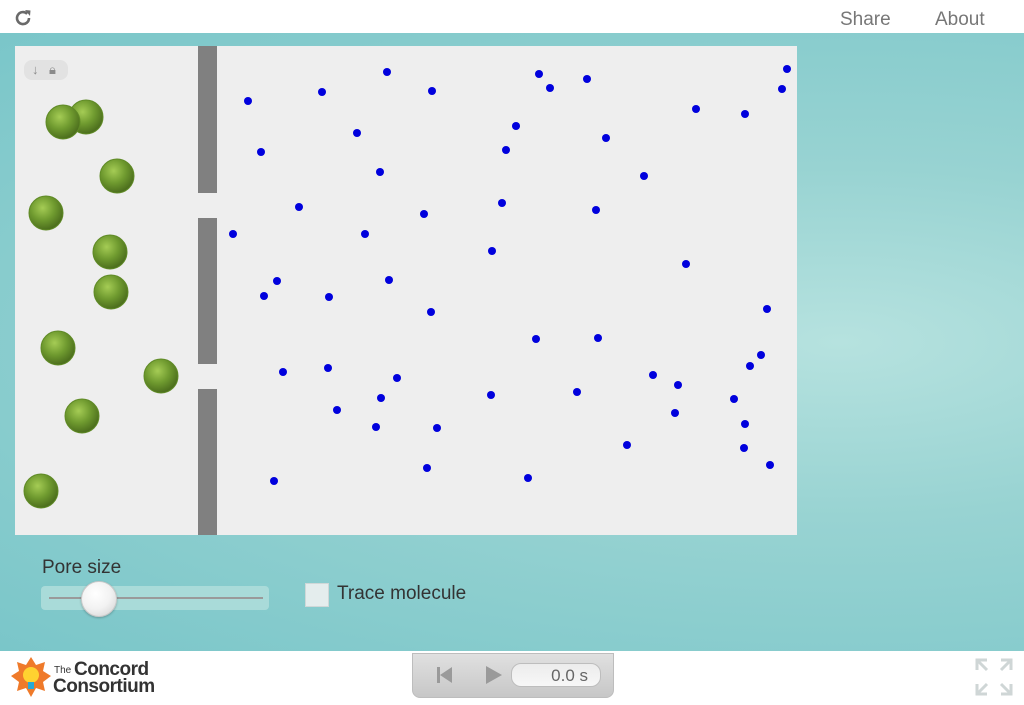 Image resolution: width=1024 pixels, height=705 pixels. Describe the element at coordinates (155, 599) in the screenshot. I see `pore-size-slider` at that location.